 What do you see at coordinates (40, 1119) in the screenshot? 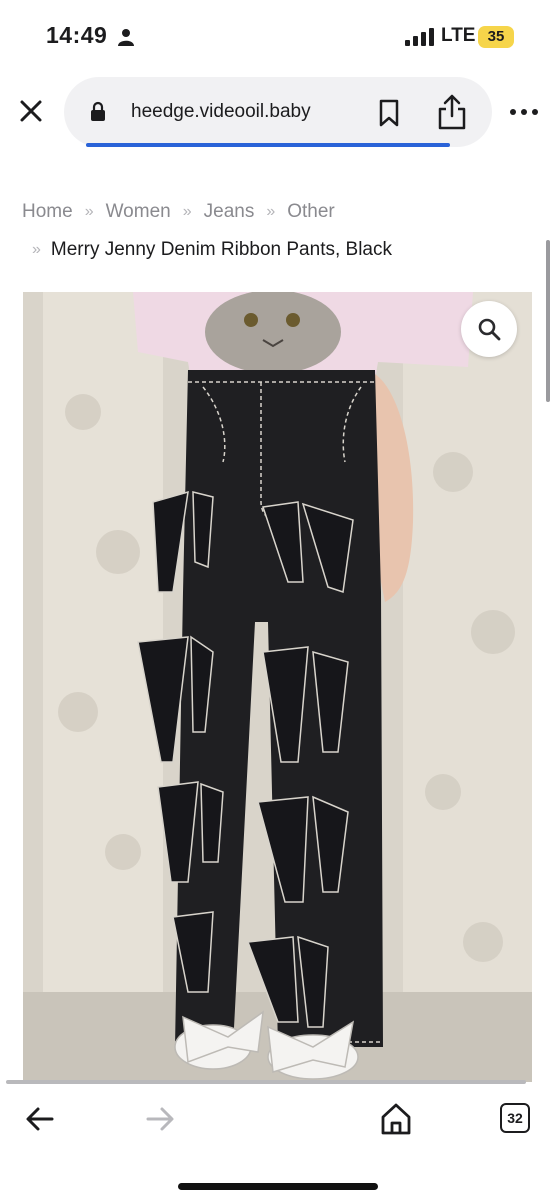
I see `back-arrow-icon` at bounding box center [40, 1119].